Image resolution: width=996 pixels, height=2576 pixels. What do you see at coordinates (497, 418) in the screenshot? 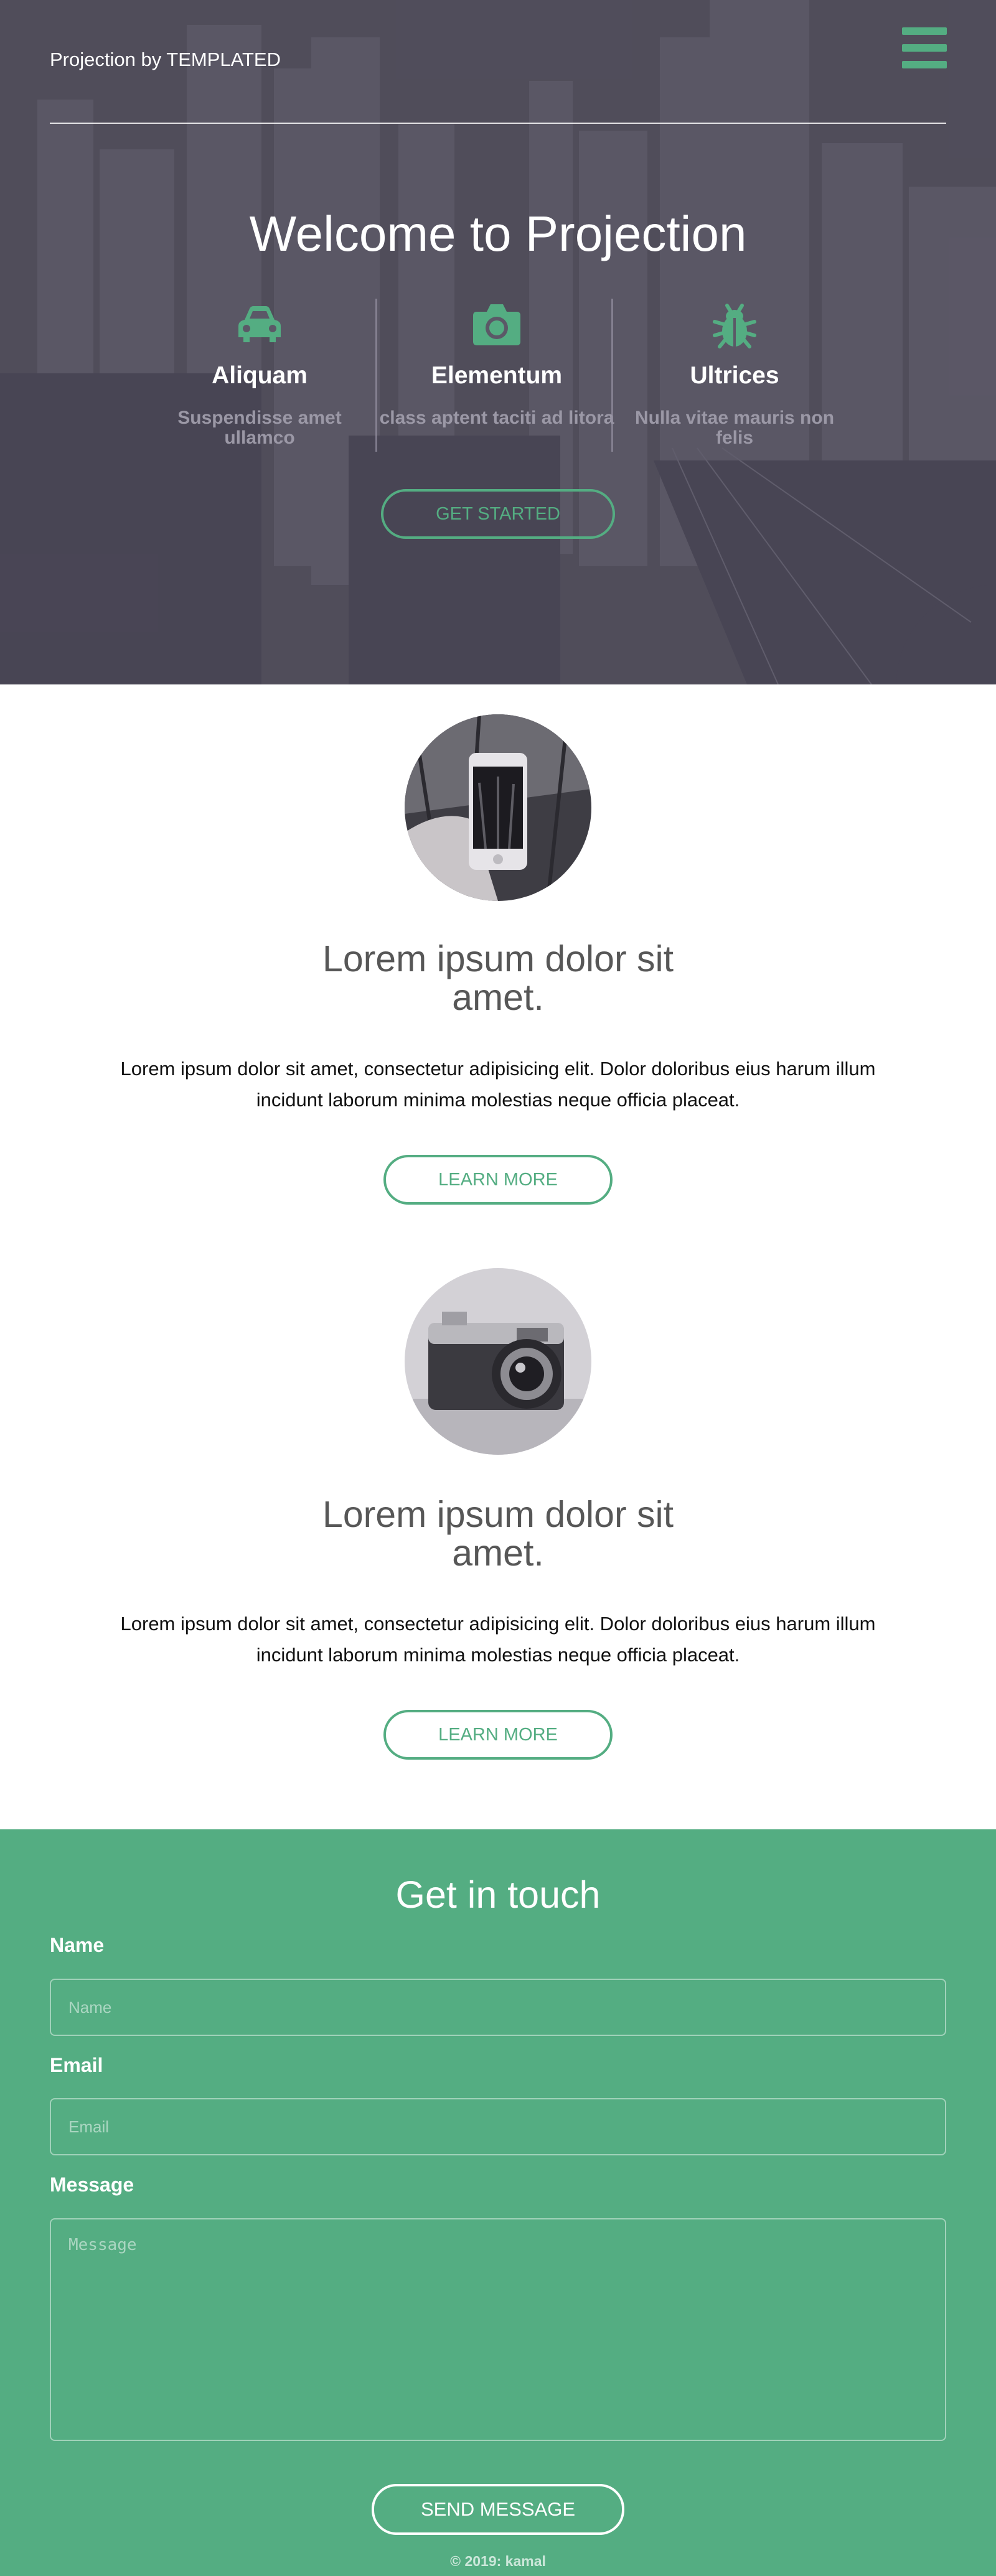
I see `feature-text: class aptent taciti ad litora` at bounding box center [497, 418].